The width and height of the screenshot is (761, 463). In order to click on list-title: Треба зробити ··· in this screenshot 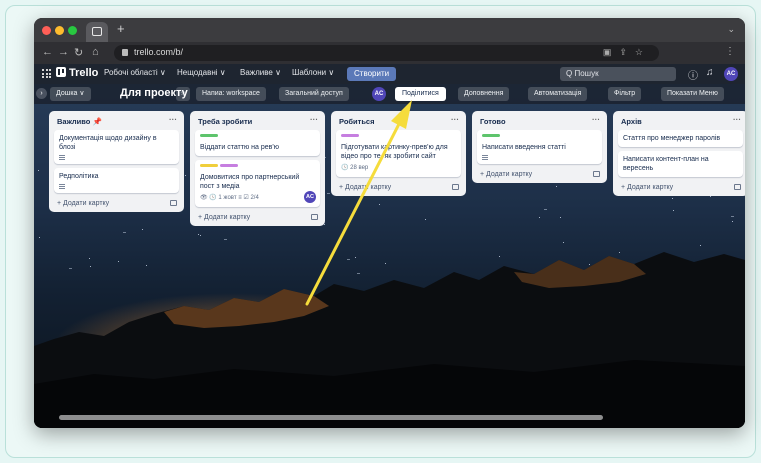, I will do `click(257, 122)`.